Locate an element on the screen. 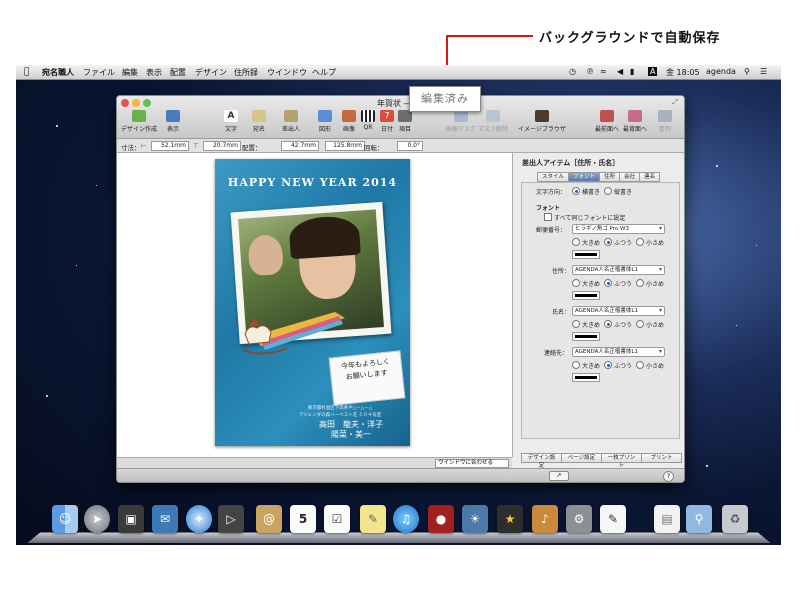  tab-company: 会社 is located at coordinates (630, 177).